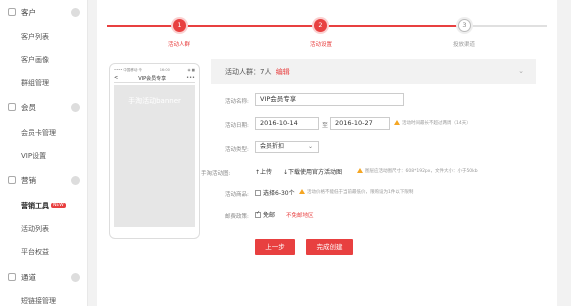  What do you see at coordinates (325, 125) in the screenshot?
I see `date-range-separator: 至` at bounding box center [325, 125].